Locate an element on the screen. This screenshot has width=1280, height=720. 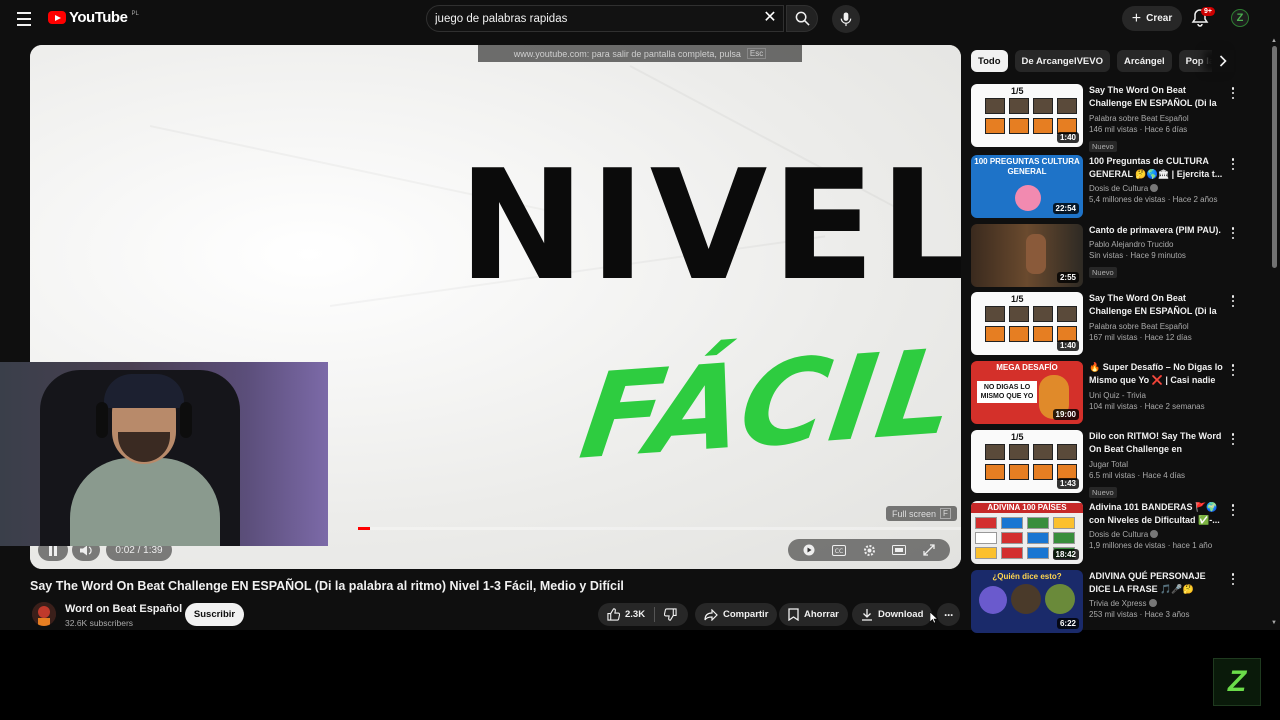
mouse-cursor-icon is located at coordinates (934, 618).